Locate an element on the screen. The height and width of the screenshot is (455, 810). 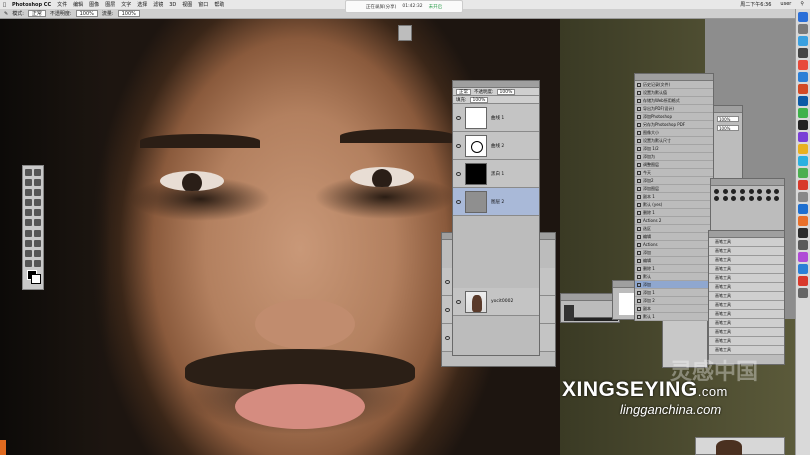
fill-field: 100% is located at coordinates (479, 99).